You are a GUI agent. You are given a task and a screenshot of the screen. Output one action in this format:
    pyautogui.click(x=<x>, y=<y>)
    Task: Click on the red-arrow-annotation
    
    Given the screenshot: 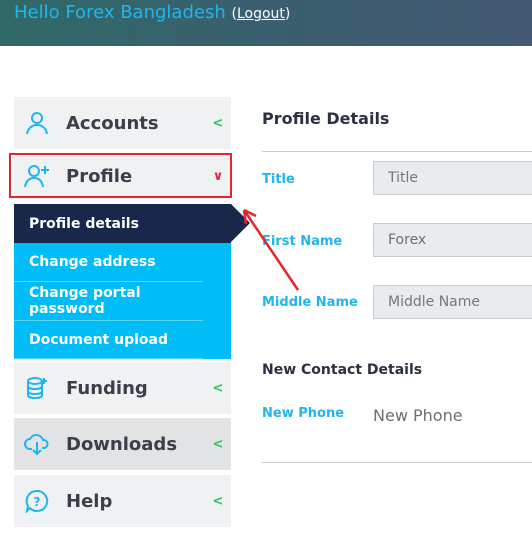 What is the action you would take?
    pyautogui.click(x=271, y=249)
    